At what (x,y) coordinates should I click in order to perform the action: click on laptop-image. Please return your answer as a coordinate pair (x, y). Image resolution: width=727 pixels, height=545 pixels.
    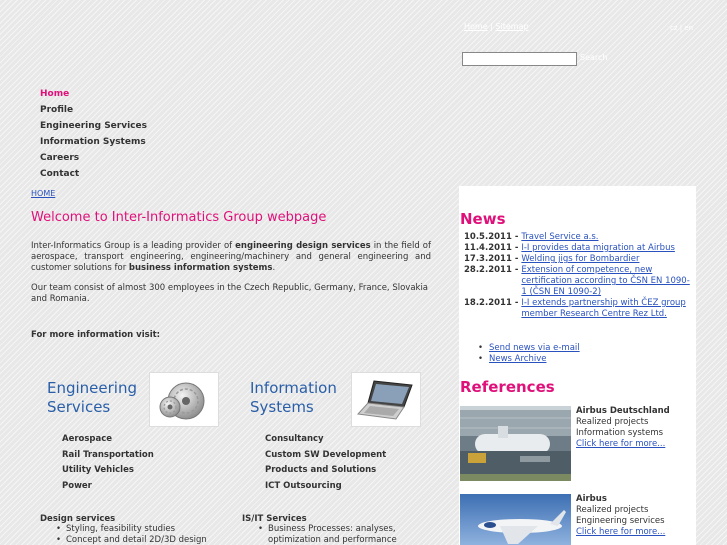
    Looking at the image, I should click on (386, 399).